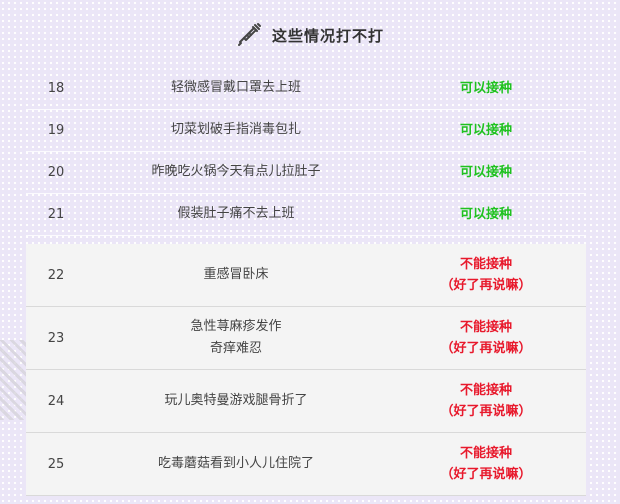 The image size is (620, 504). What do you see at coordinates (56, 214) in the screenshot?
I see `row-number: 21` at bounding box center [56, 214].